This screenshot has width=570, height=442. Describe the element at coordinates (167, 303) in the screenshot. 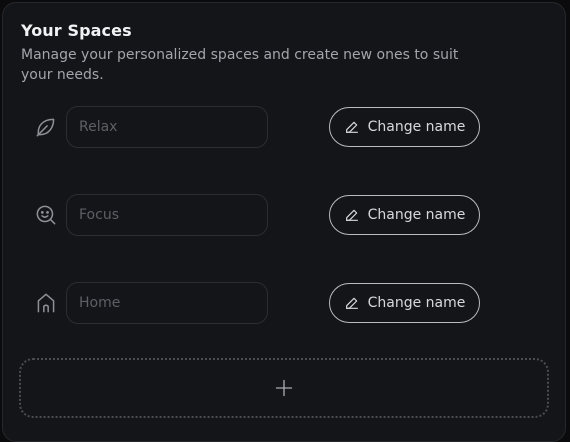

I see `space-name-input-home` at that location.